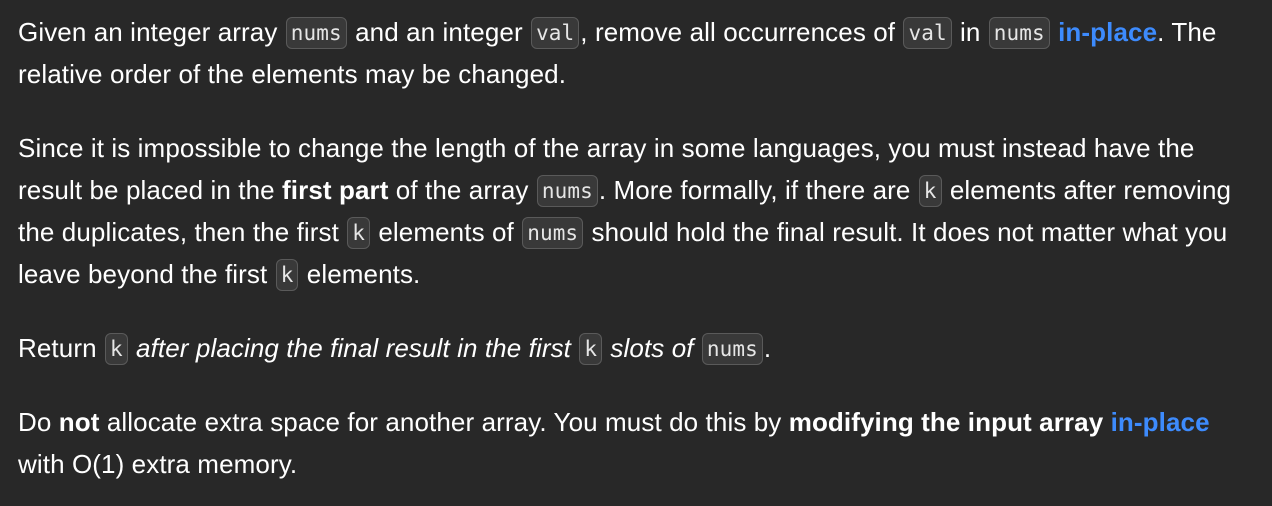 The height and width of the screenshot is (506, 1272). I want to click on bold-first-part: first part, so click(335, 190).